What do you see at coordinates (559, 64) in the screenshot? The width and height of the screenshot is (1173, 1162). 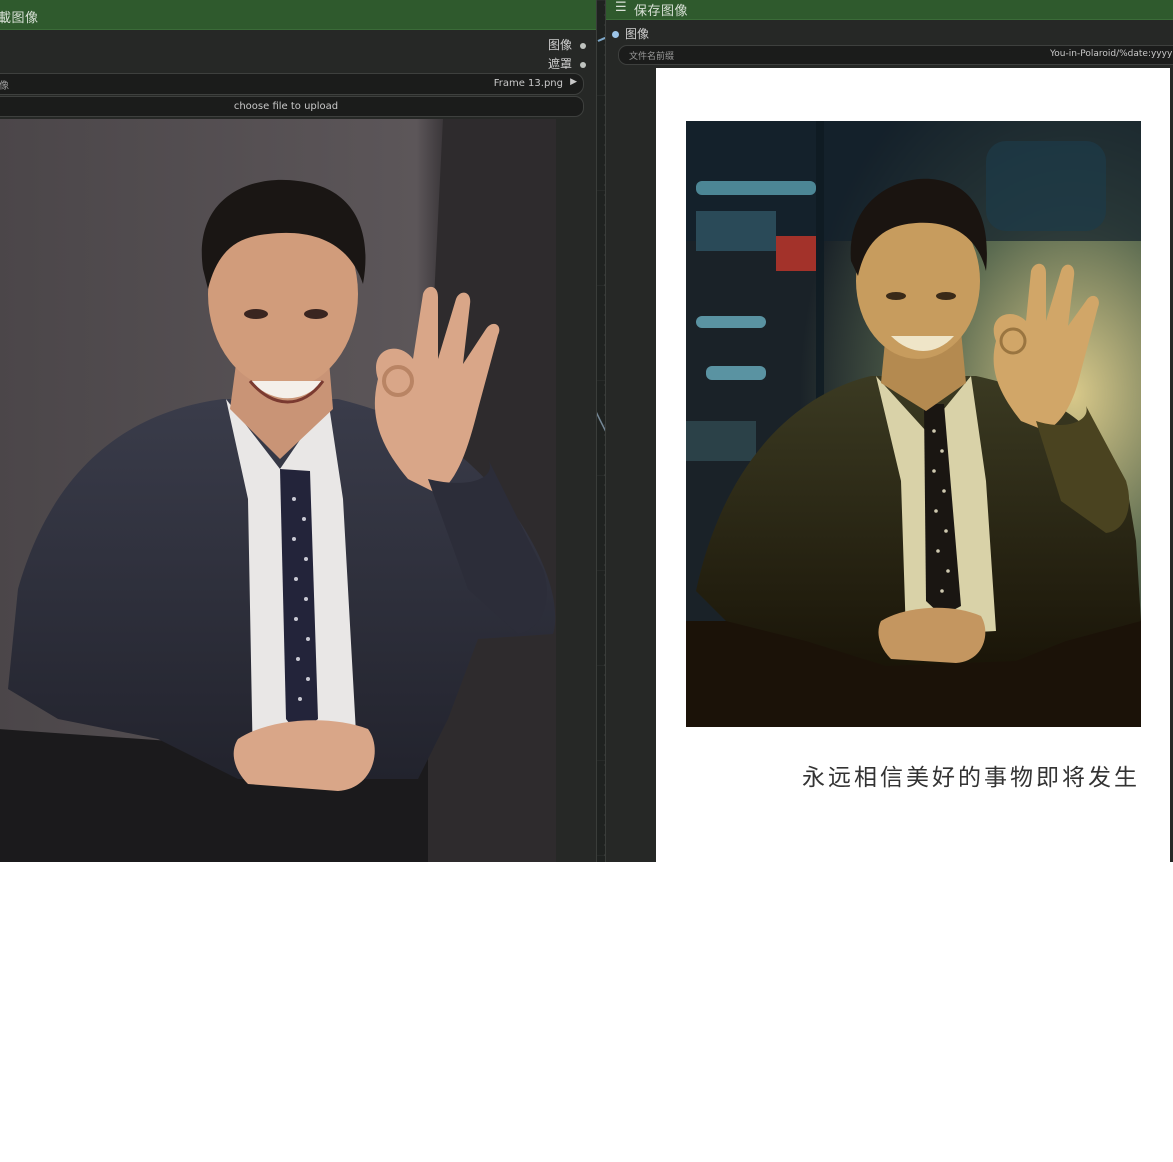 I see `output-mask-label: 遮罩` at bounding box center [559, 64].